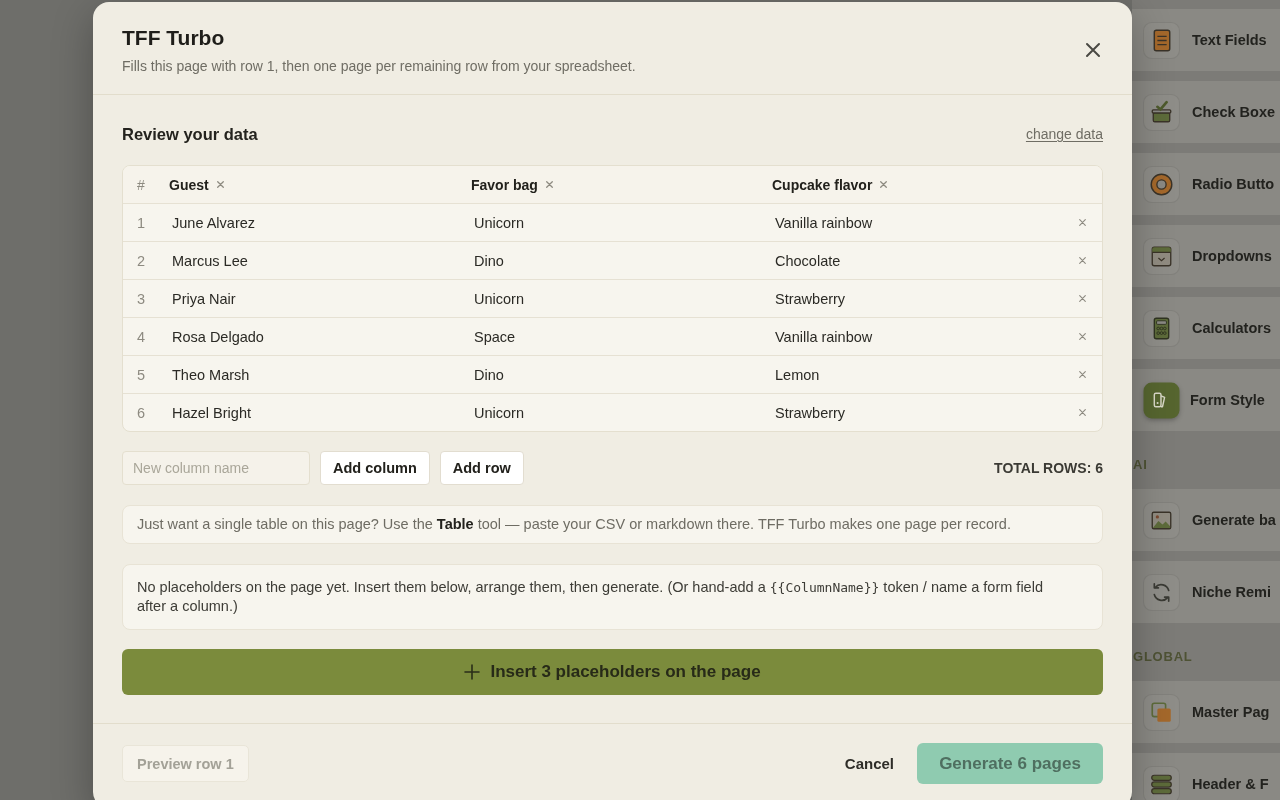 This screenshot has width=1280, height=800. What do you see at coordinates (1161, 256) in the screenshot?
I see `window-chevron-icon` at bounding box center [1161, 256].